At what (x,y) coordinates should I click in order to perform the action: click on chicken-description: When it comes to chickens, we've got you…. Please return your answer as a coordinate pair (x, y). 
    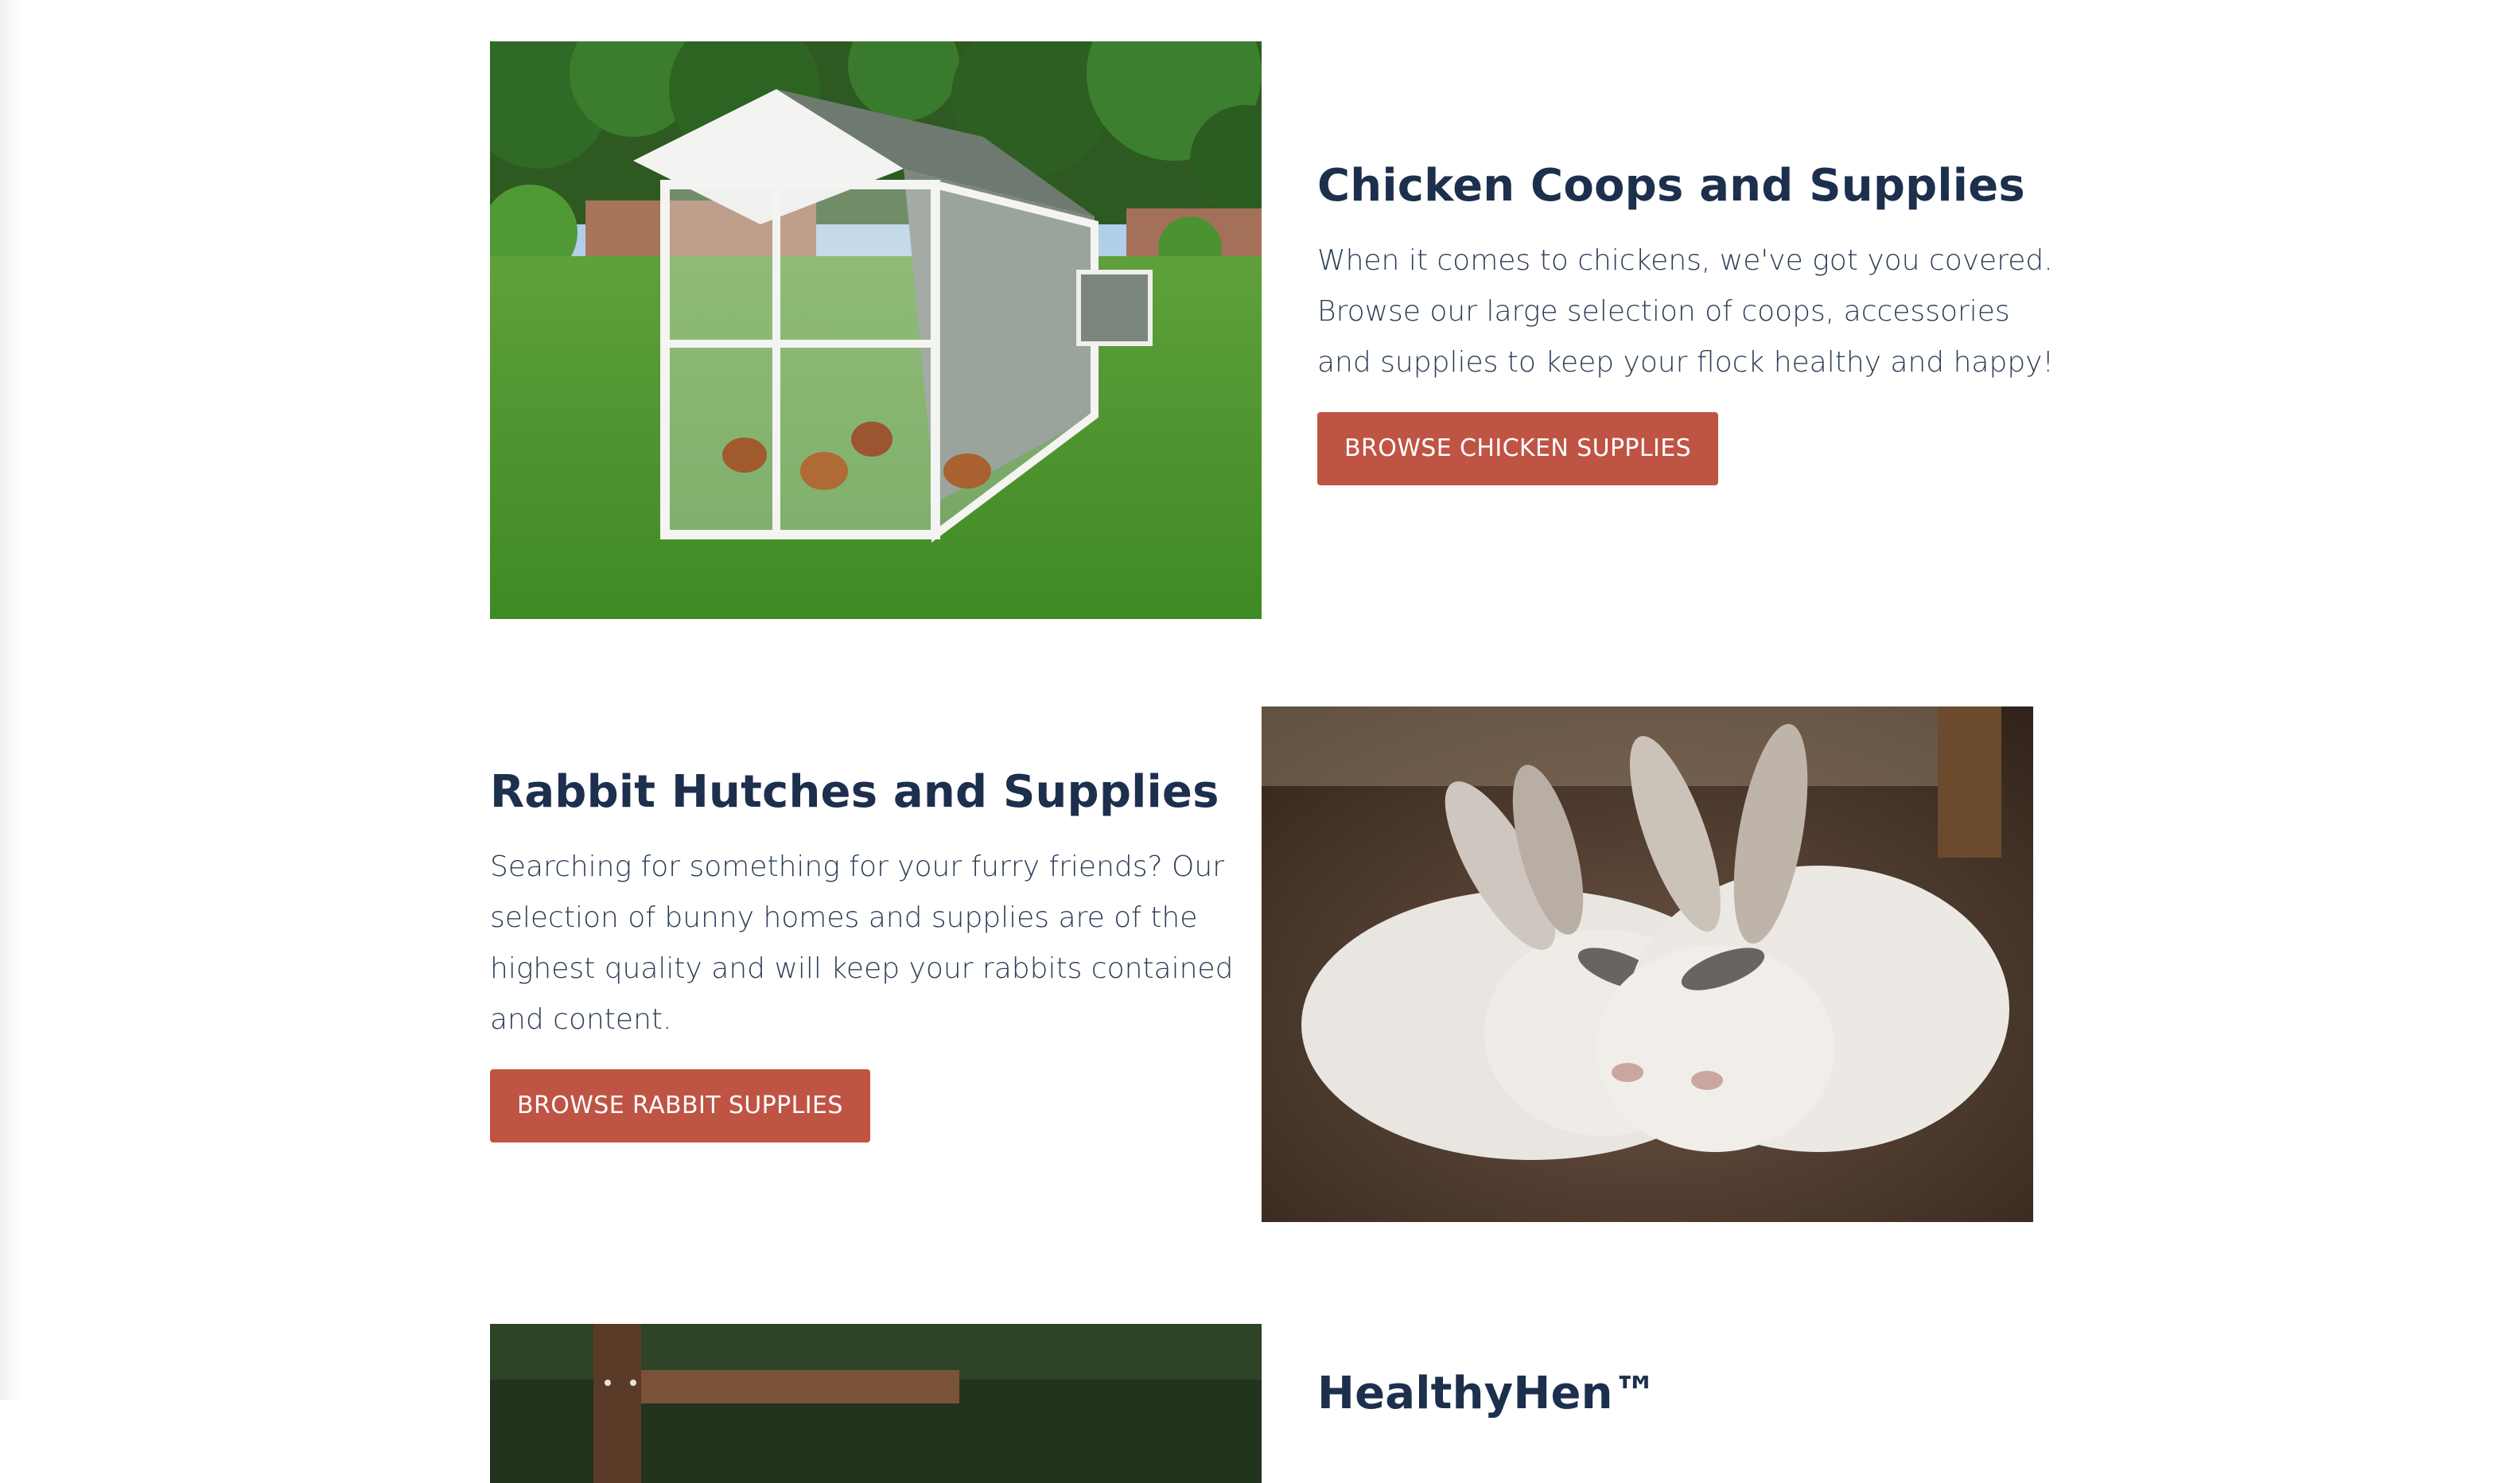
    Looking at the image, I should click on (1685, 311).